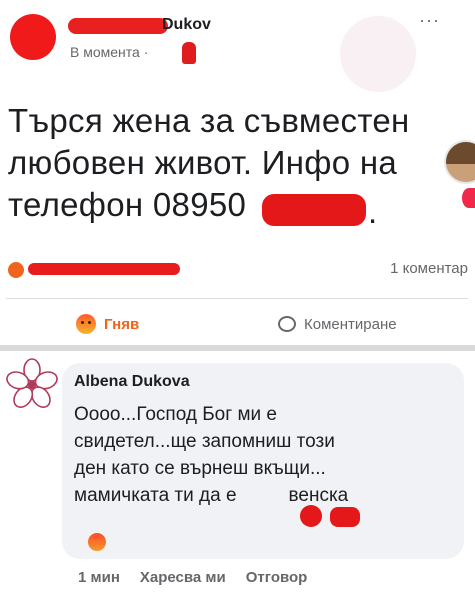 This screenshot has width=475, height=600. What do you see at coordinates (32, 385) in the screenshot?
I see `flower-avatar-icon` at bounding box center [32, 385].